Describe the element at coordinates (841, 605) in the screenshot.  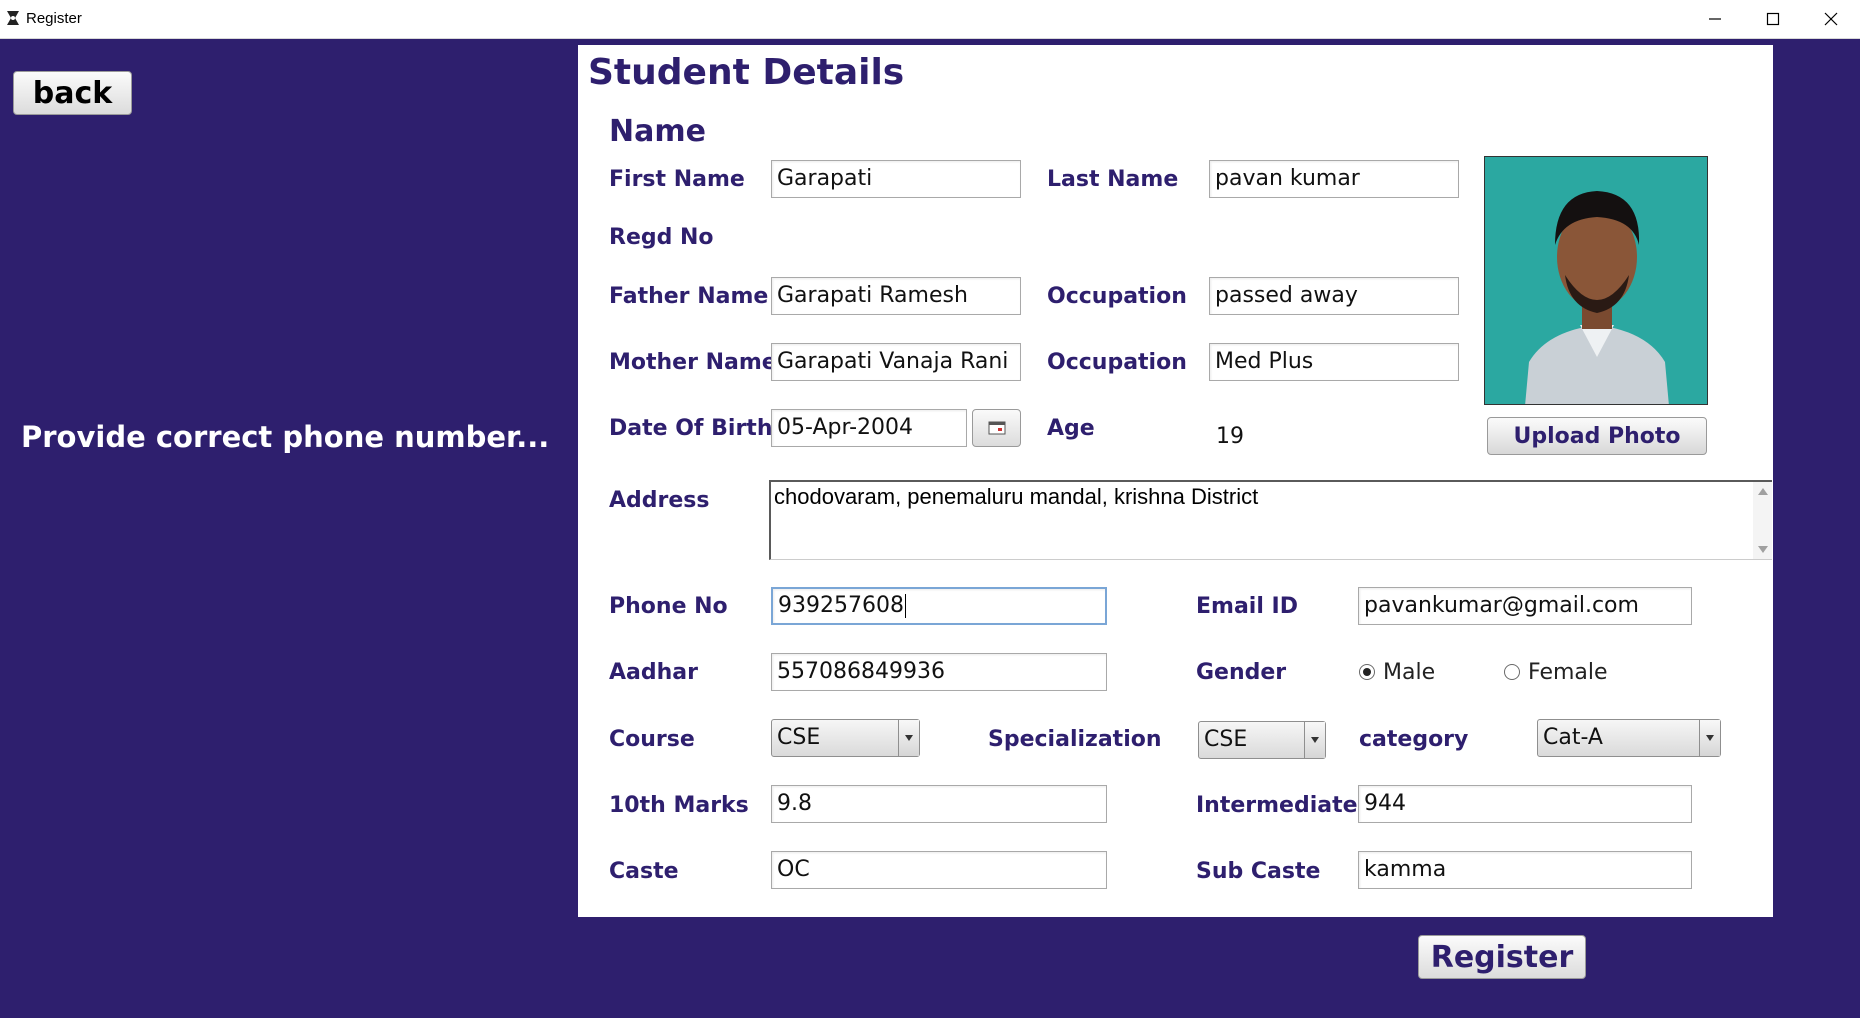
I see `phone-value: 939257608` at that location.